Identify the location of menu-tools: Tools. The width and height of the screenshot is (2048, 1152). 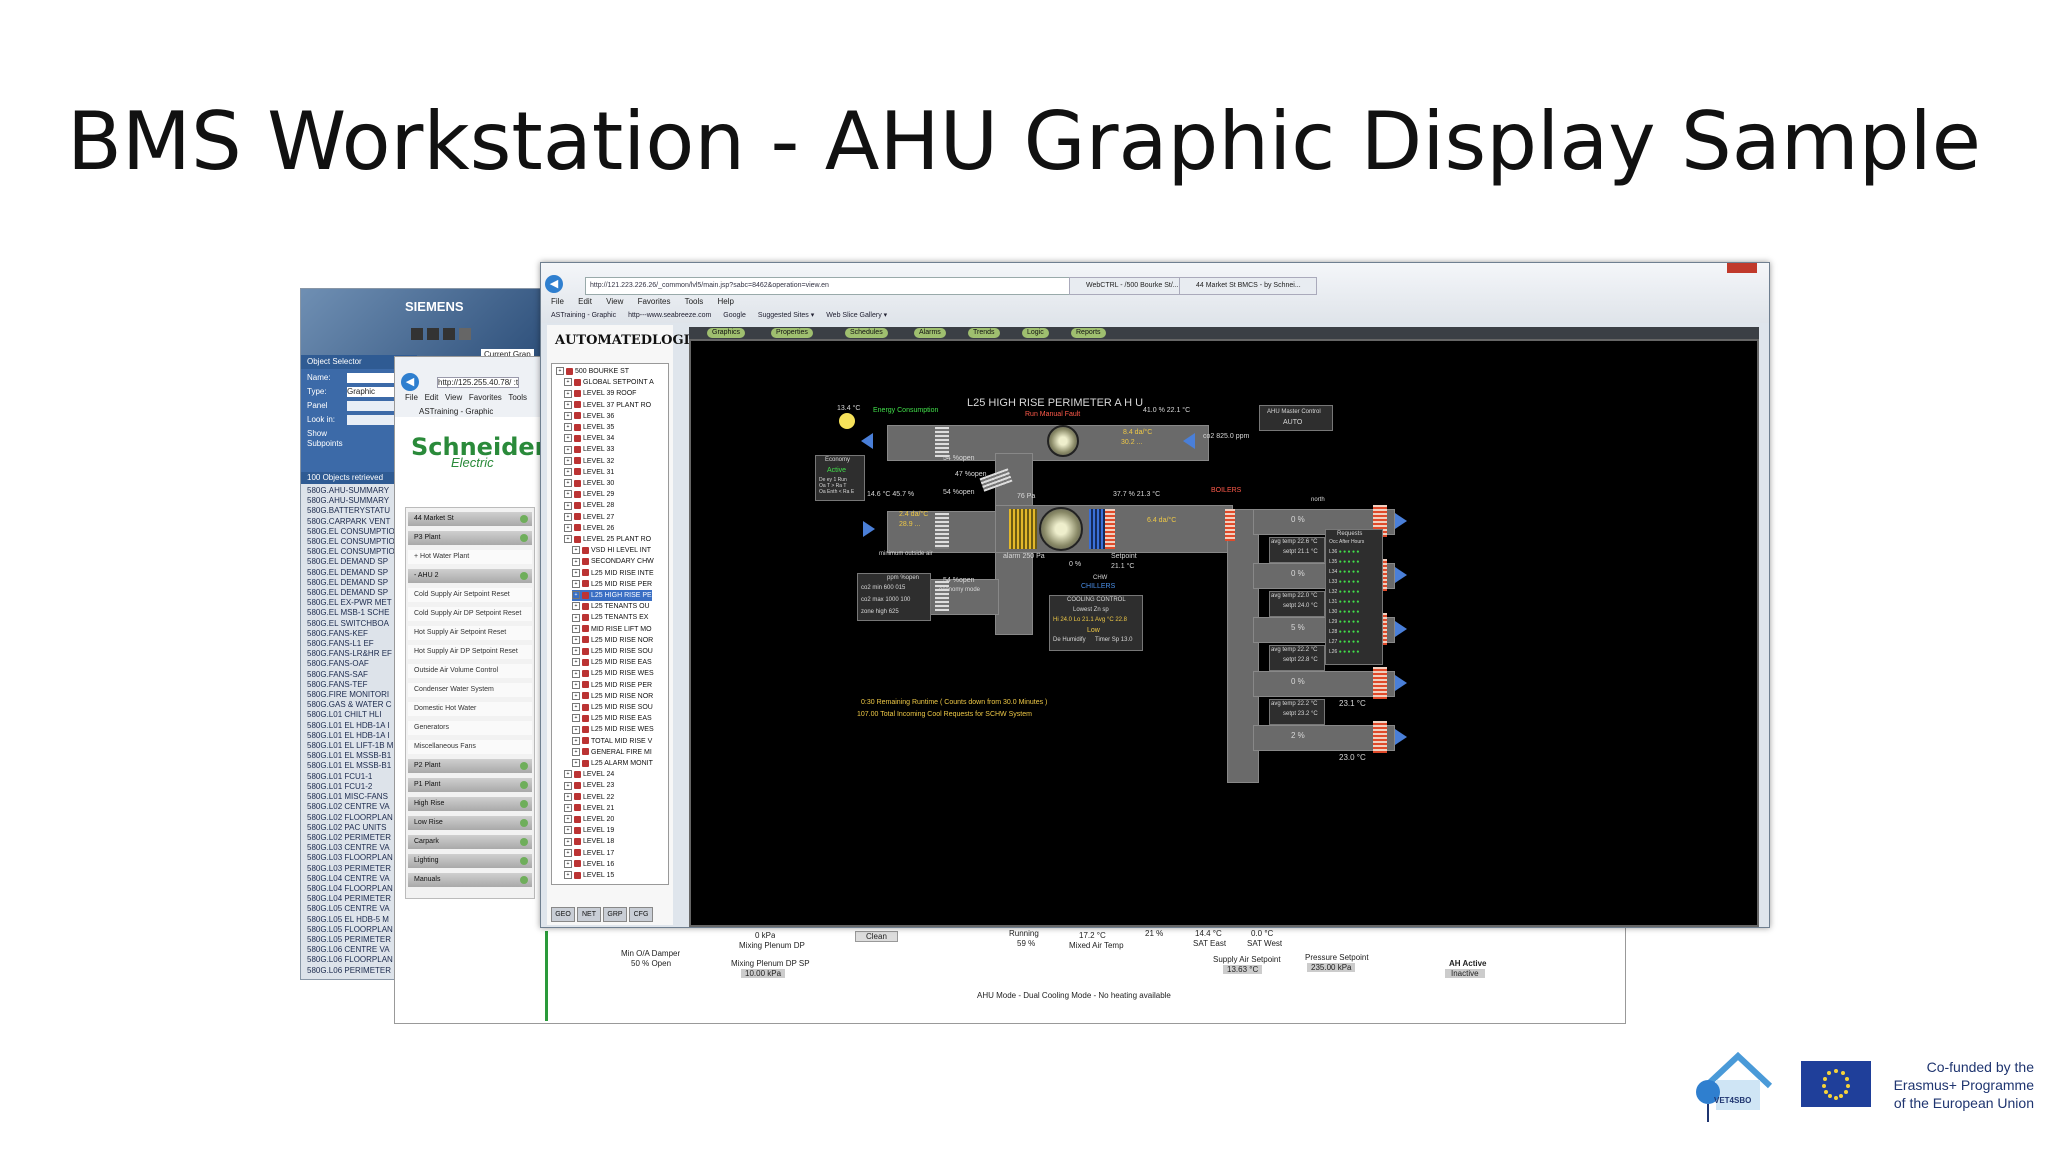
(517, 397).